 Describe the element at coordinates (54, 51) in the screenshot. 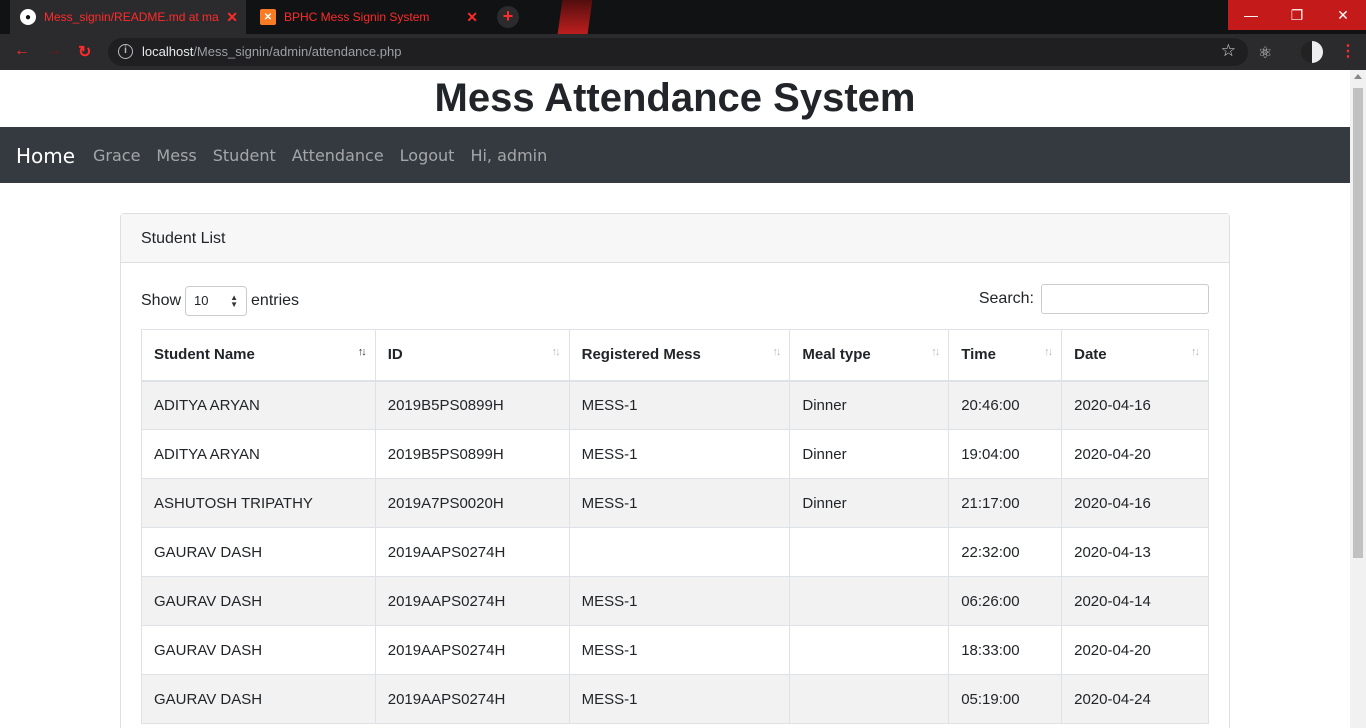

I see `forward-icon: →` at that location.